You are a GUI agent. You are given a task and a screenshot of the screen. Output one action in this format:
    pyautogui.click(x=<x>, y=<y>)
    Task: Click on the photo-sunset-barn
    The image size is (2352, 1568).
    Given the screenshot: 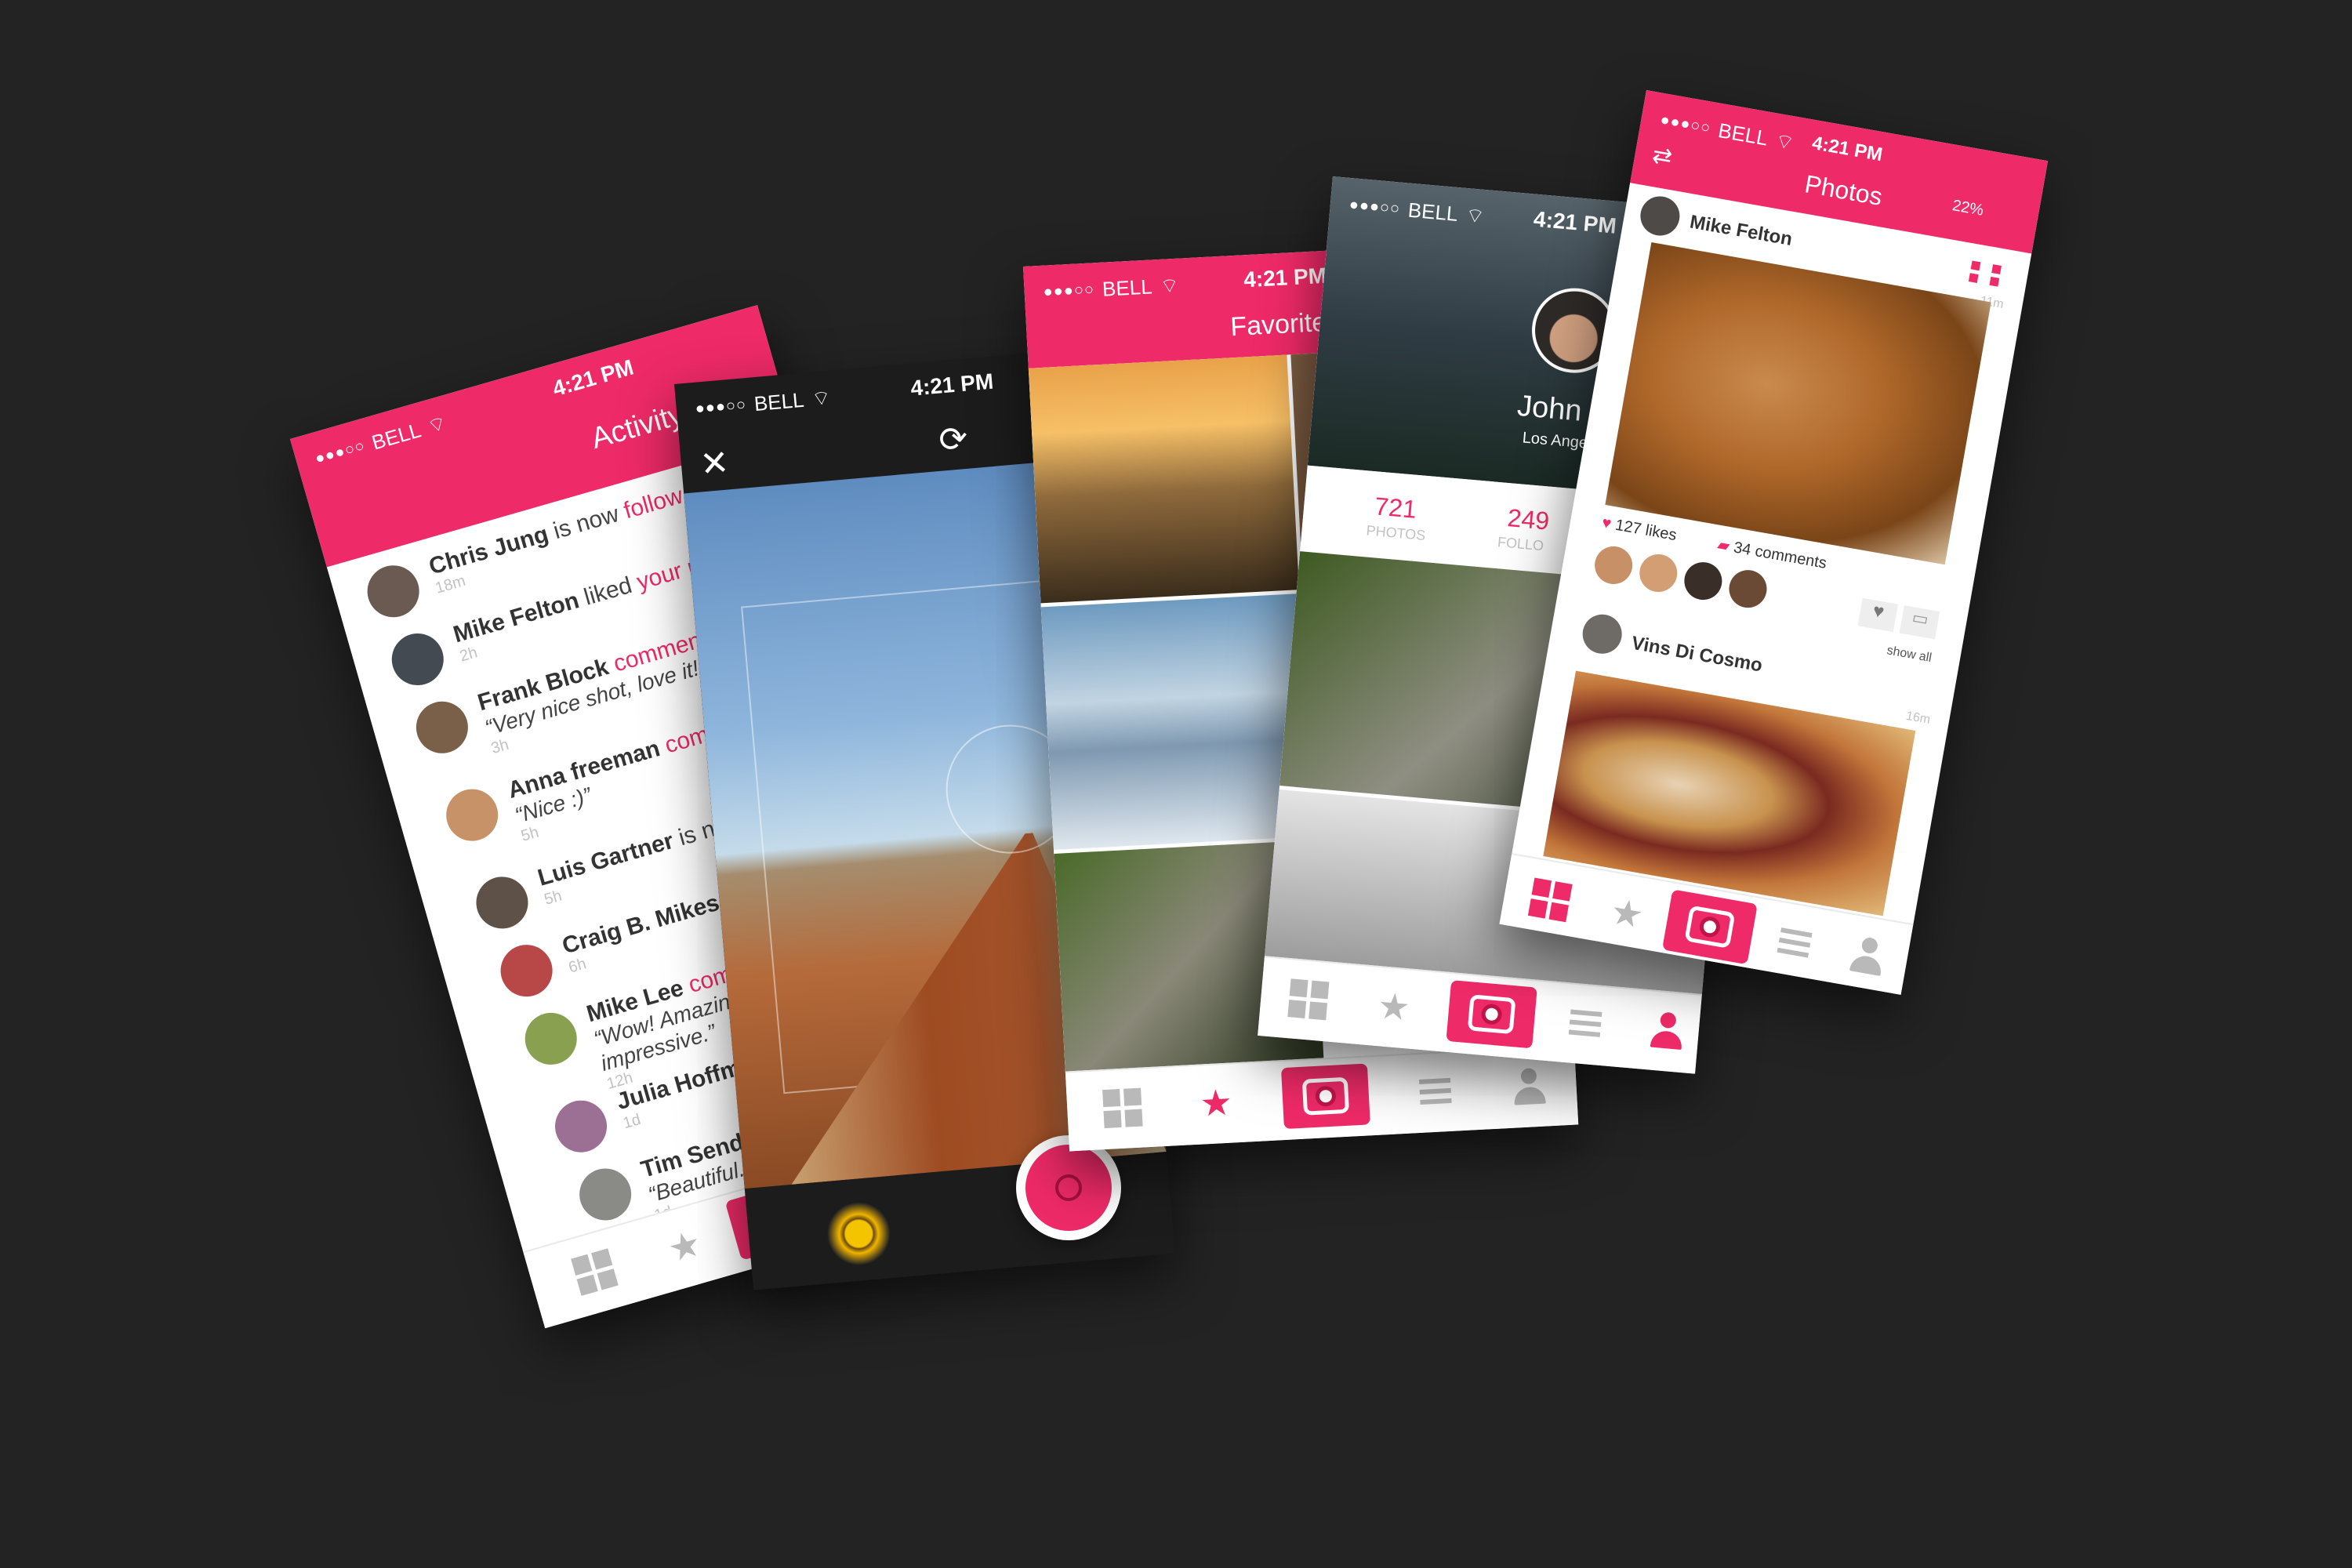 What is the action you would take?
    pyautogui.click(x=1164, y=479)
    